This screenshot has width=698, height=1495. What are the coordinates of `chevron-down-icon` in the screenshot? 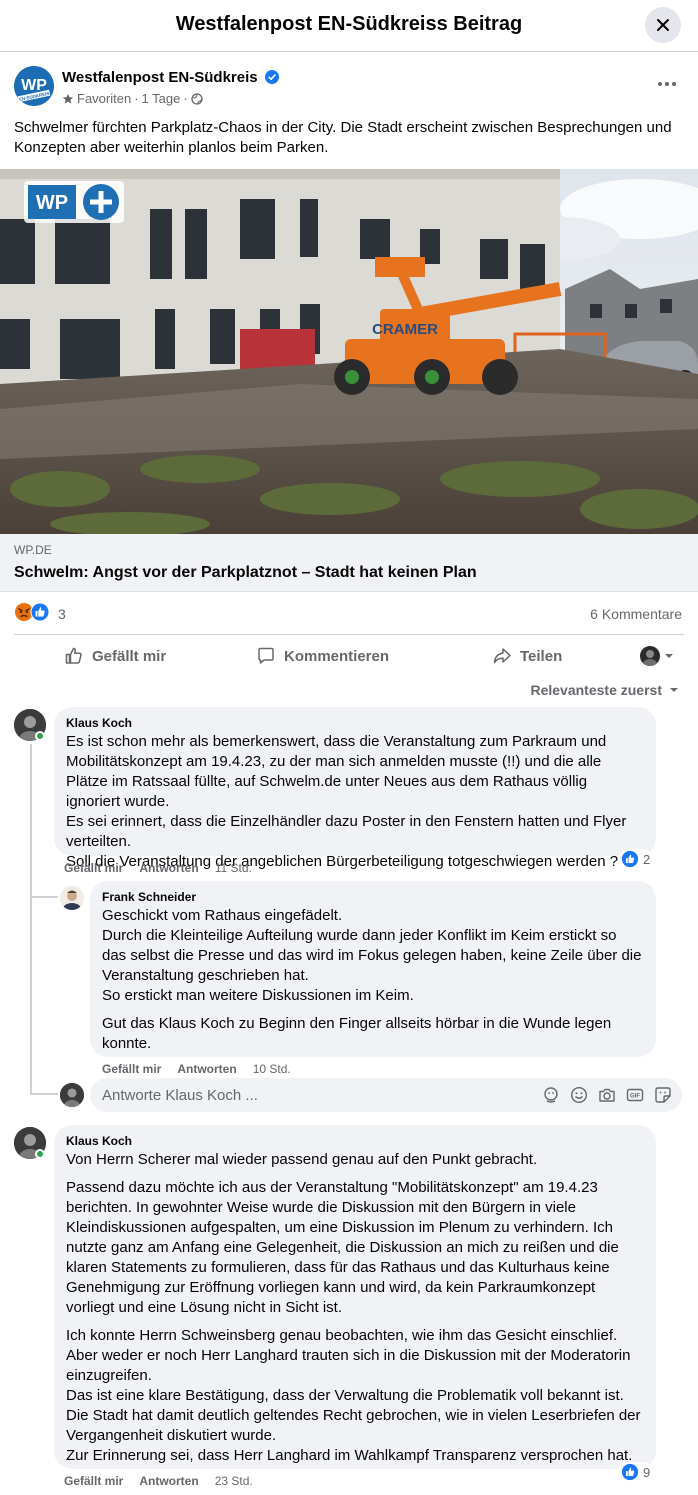 It's located at (669, 656).